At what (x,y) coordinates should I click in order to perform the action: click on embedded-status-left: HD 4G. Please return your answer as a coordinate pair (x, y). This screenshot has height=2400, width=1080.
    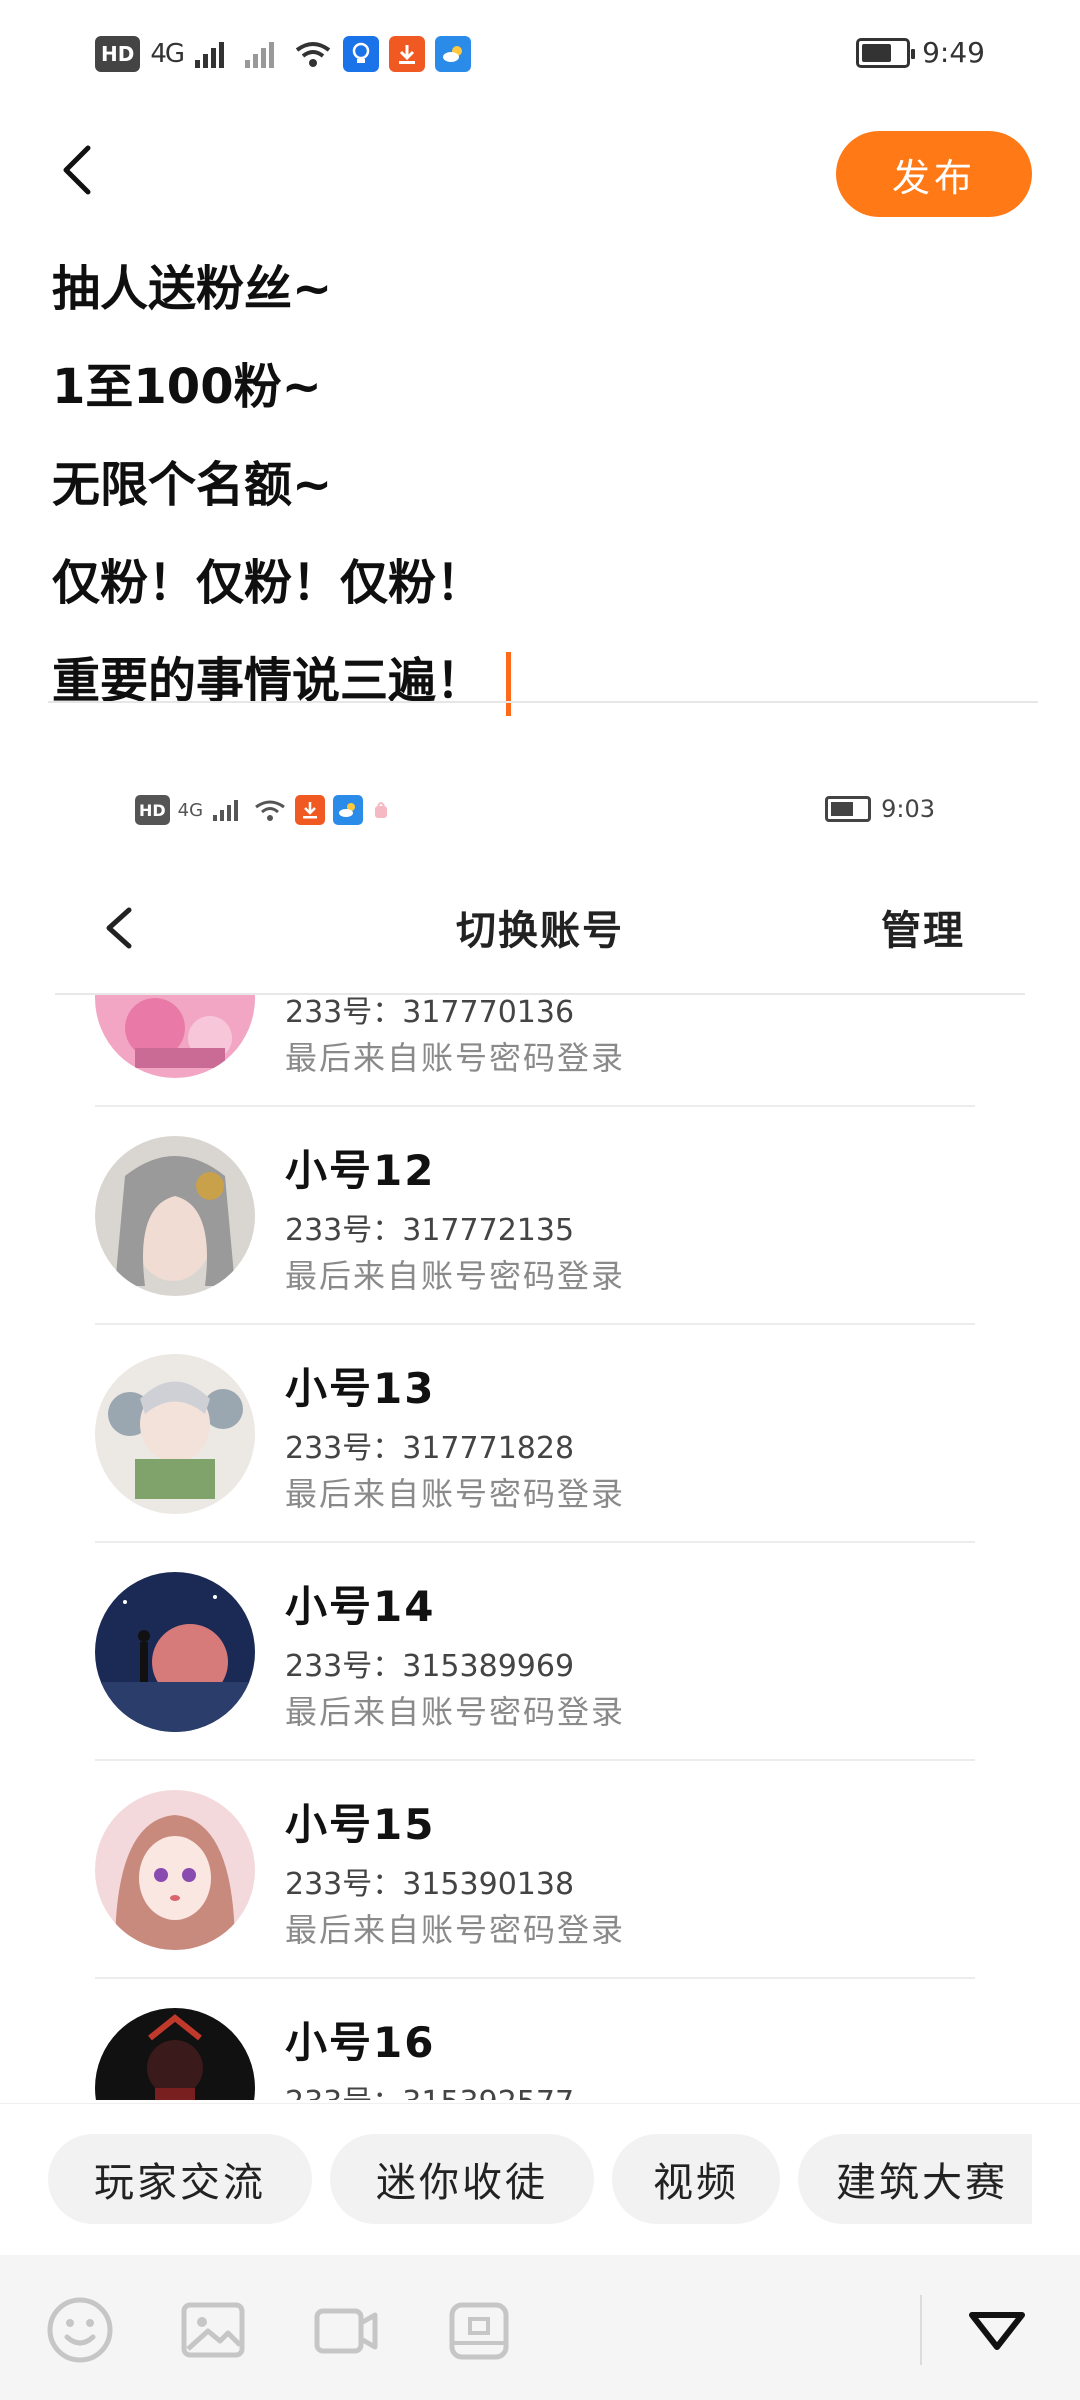
    Looking at the image, I should click on (263, 810).